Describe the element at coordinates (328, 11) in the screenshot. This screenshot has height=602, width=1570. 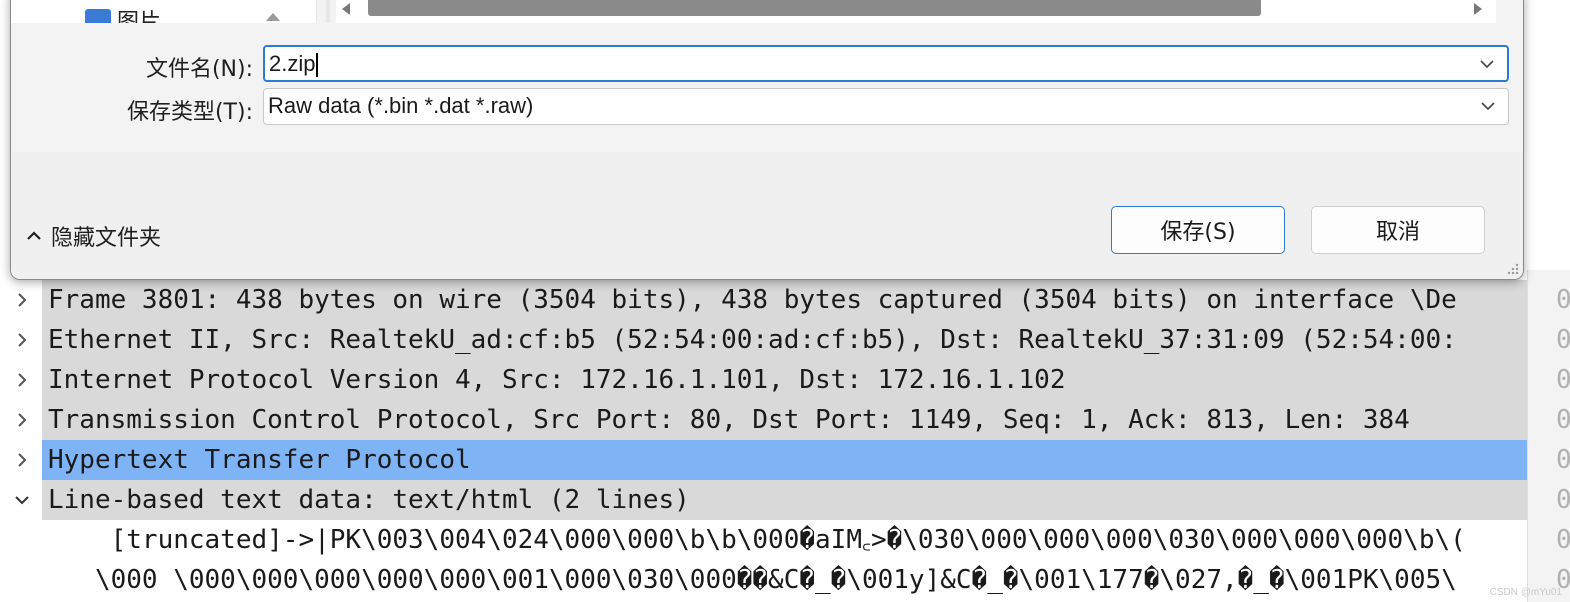
I see `pane-divider` at that location.